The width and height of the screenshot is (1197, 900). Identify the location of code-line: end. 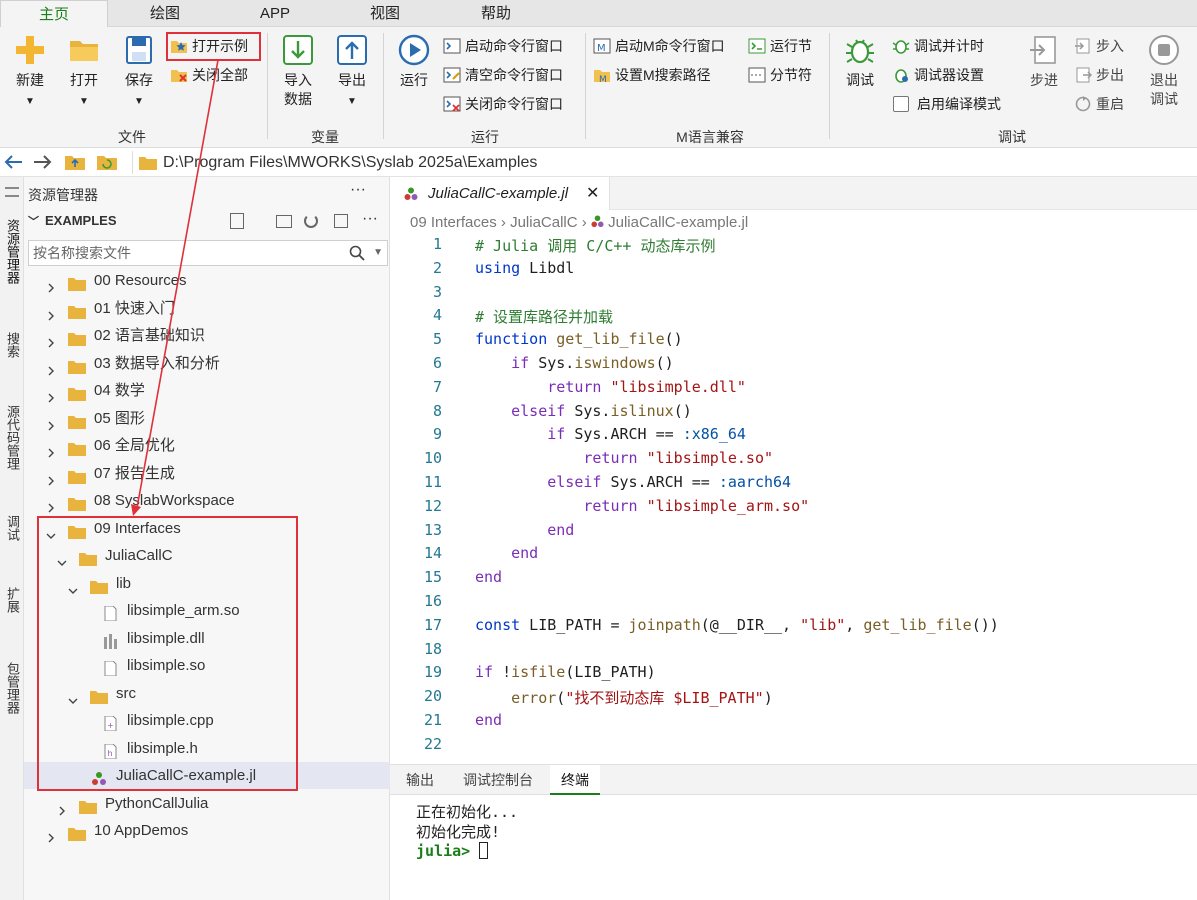
(489, 577).